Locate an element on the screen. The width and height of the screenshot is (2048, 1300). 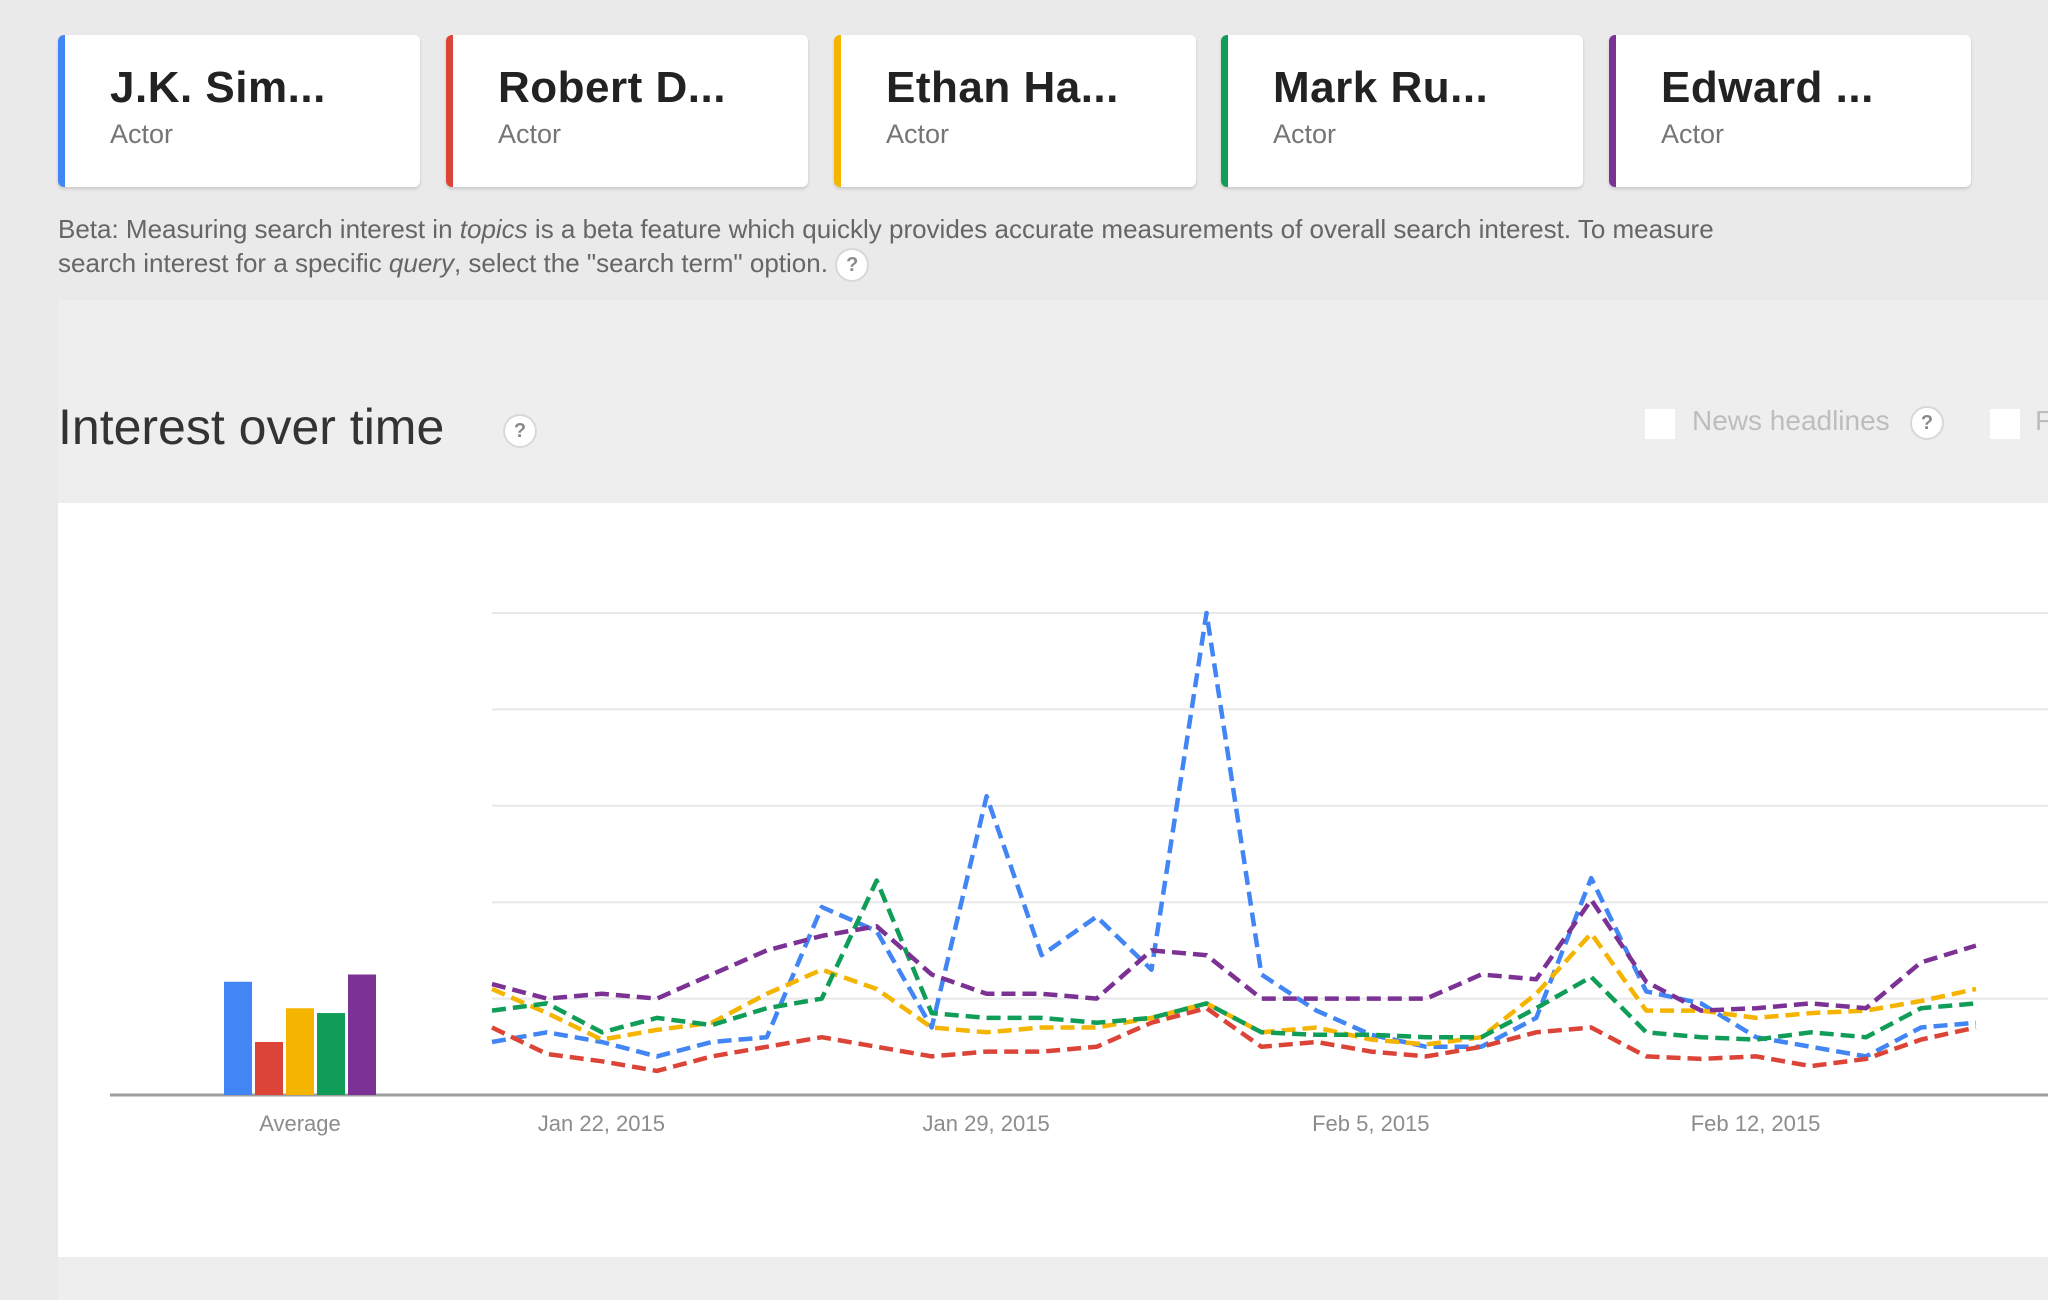
news-headlines-label: News headlines is located at coordinates (1791, 421).